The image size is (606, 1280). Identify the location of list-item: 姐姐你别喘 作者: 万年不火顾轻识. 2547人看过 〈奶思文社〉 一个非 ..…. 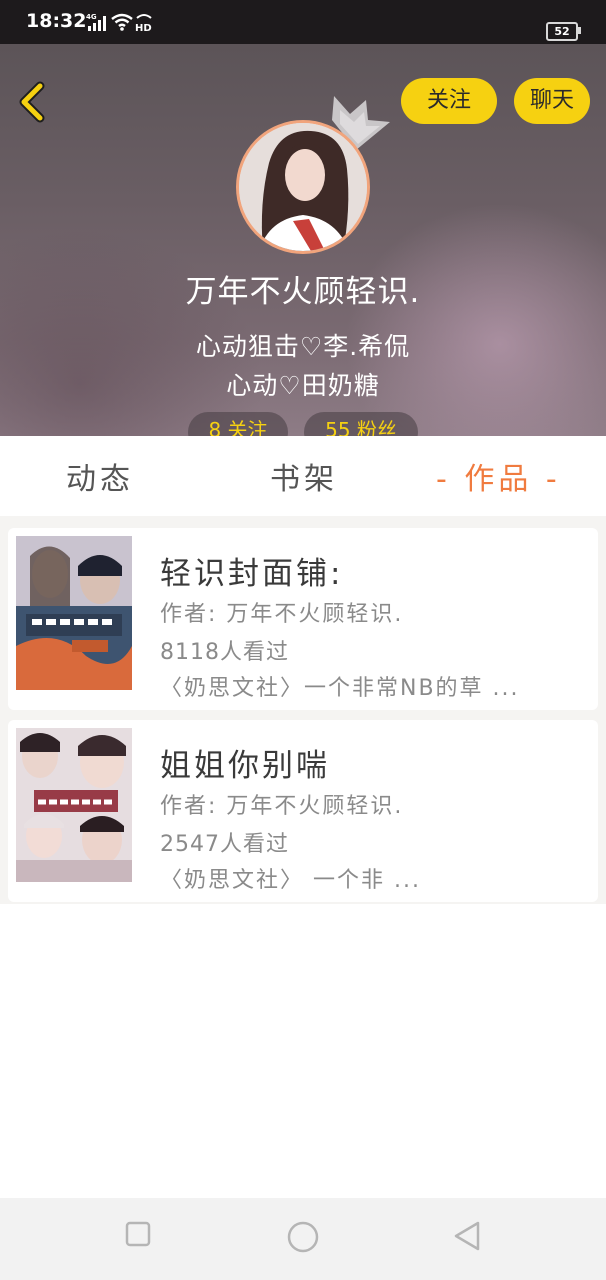
(303, 811).